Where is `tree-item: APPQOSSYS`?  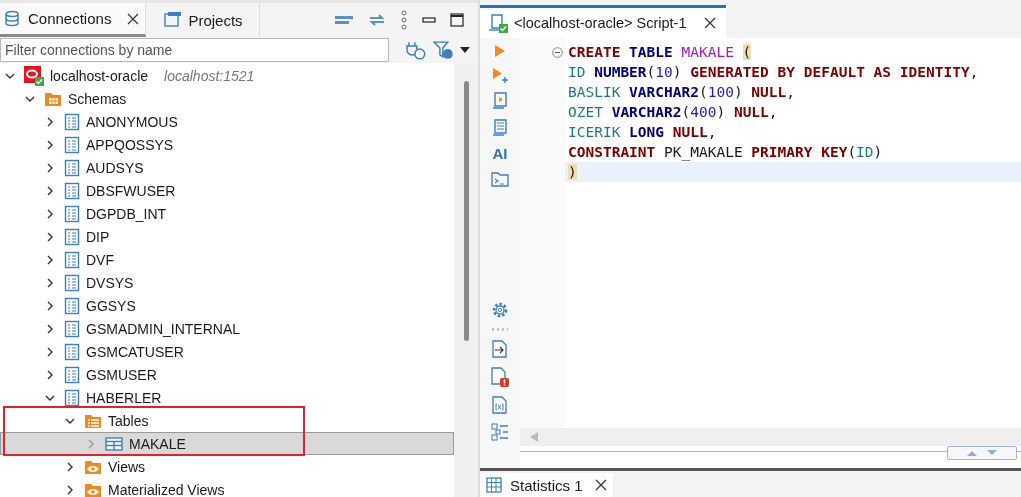
tree-item: APPQOSSYS is located at coordinates (227, 144).